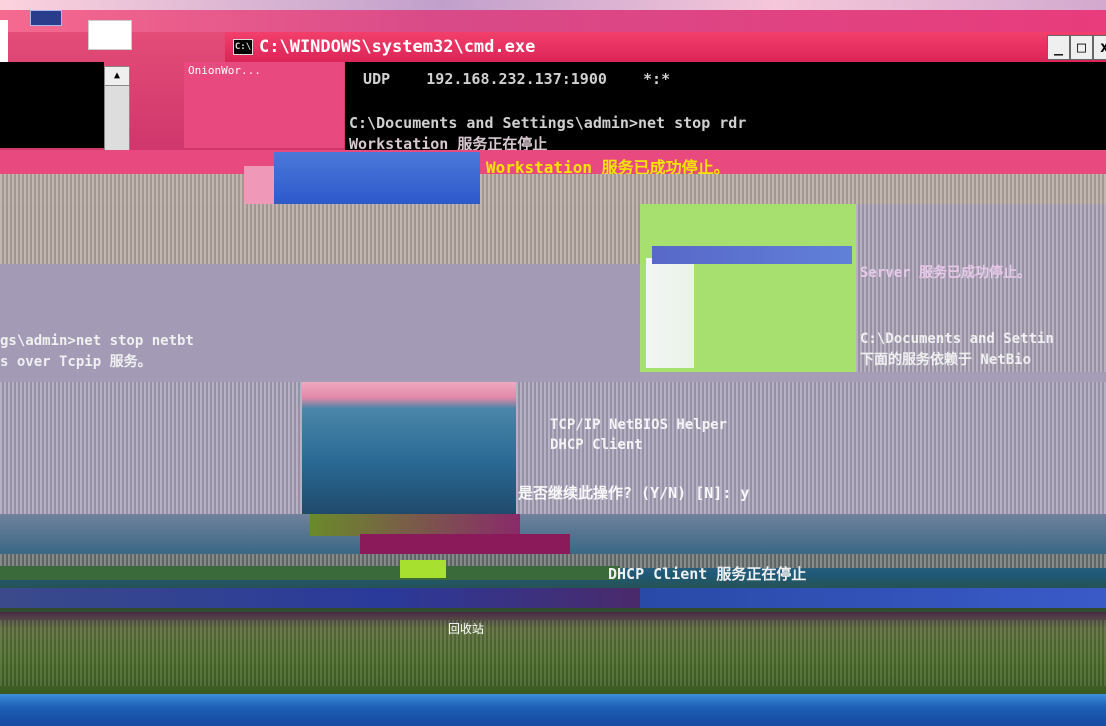 This screenshot has width=1106, height=726. I want to click on green-tile-band, so click(752, 255).